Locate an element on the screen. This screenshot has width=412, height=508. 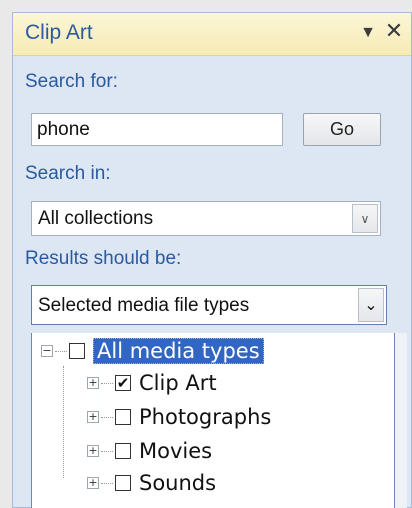
tree-label-movies: Movies is located at coordinates (175, 451).